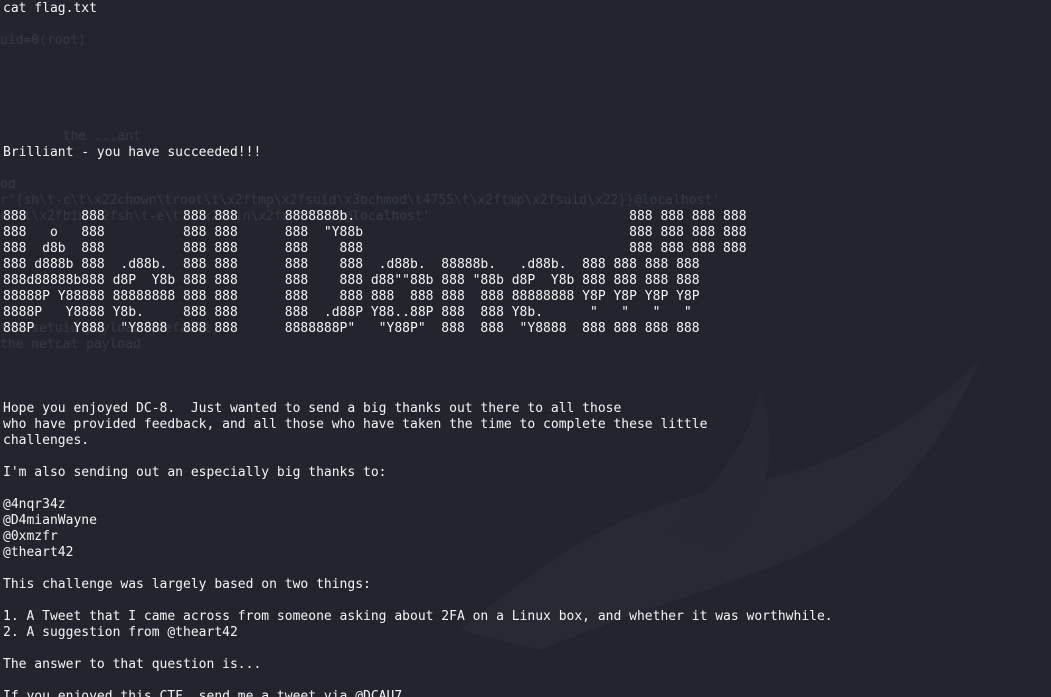 Image resolution: width=1051 pixels, height=697 pixels. What do you see at coordinates (30, 536) in the screenshot?
I see `output-line: @0xmzfr` at bounding box center [30, 536].